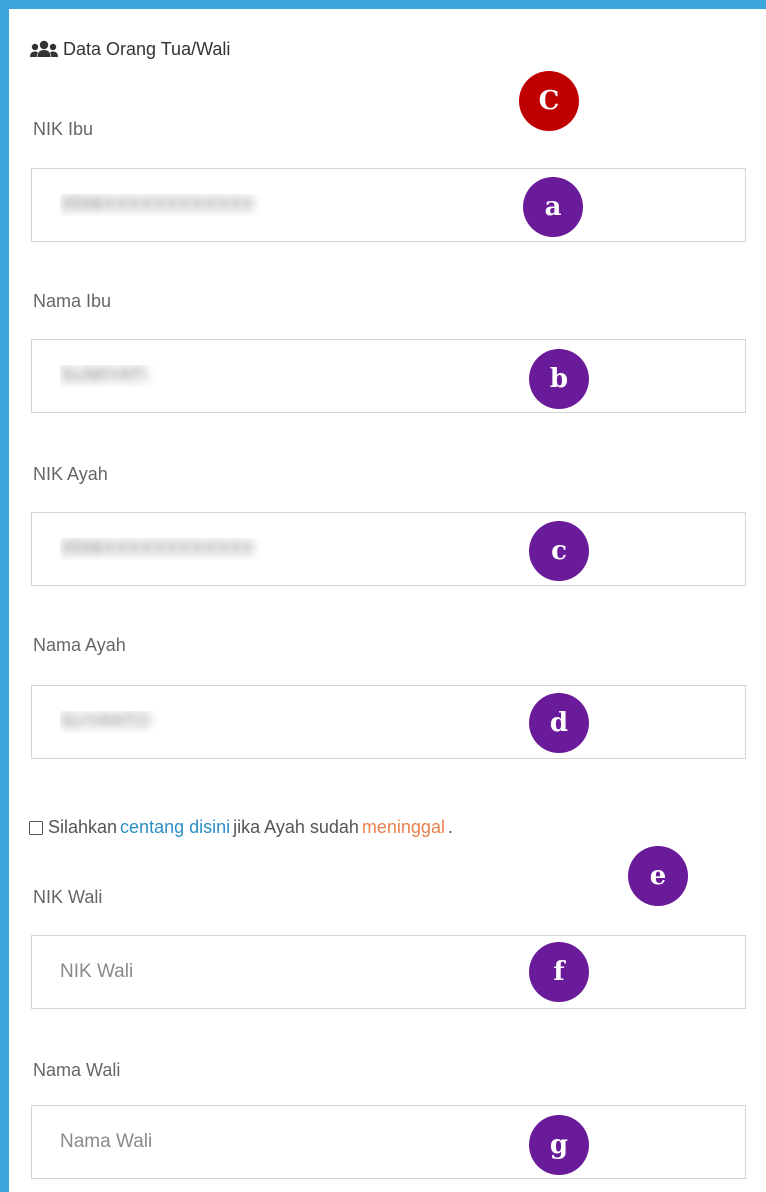 This screenshot has width=766, height=1192. I want to click on nama-ayah-field, so click(388, 722).